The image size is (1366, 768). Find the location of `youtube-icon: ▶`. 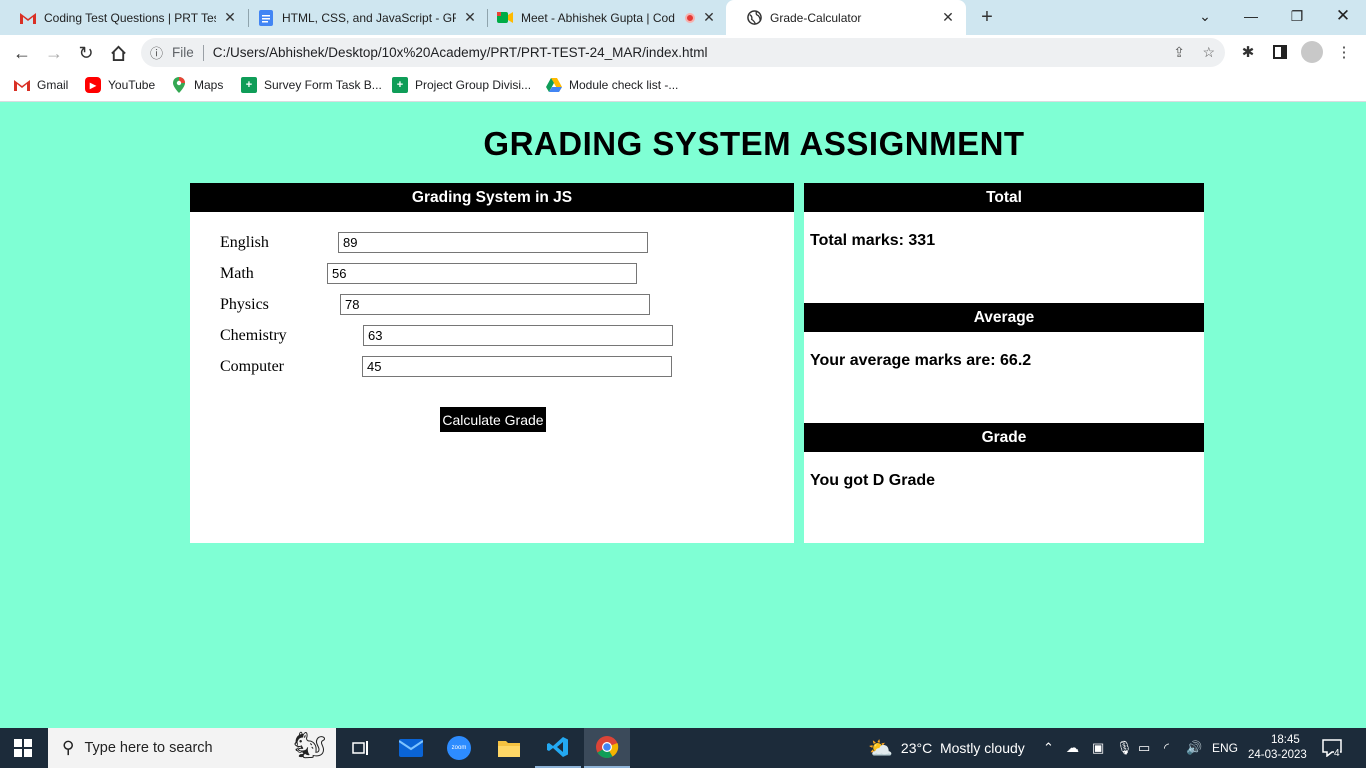

youtube-icon: ▶ is located at coordinates (93, 85).